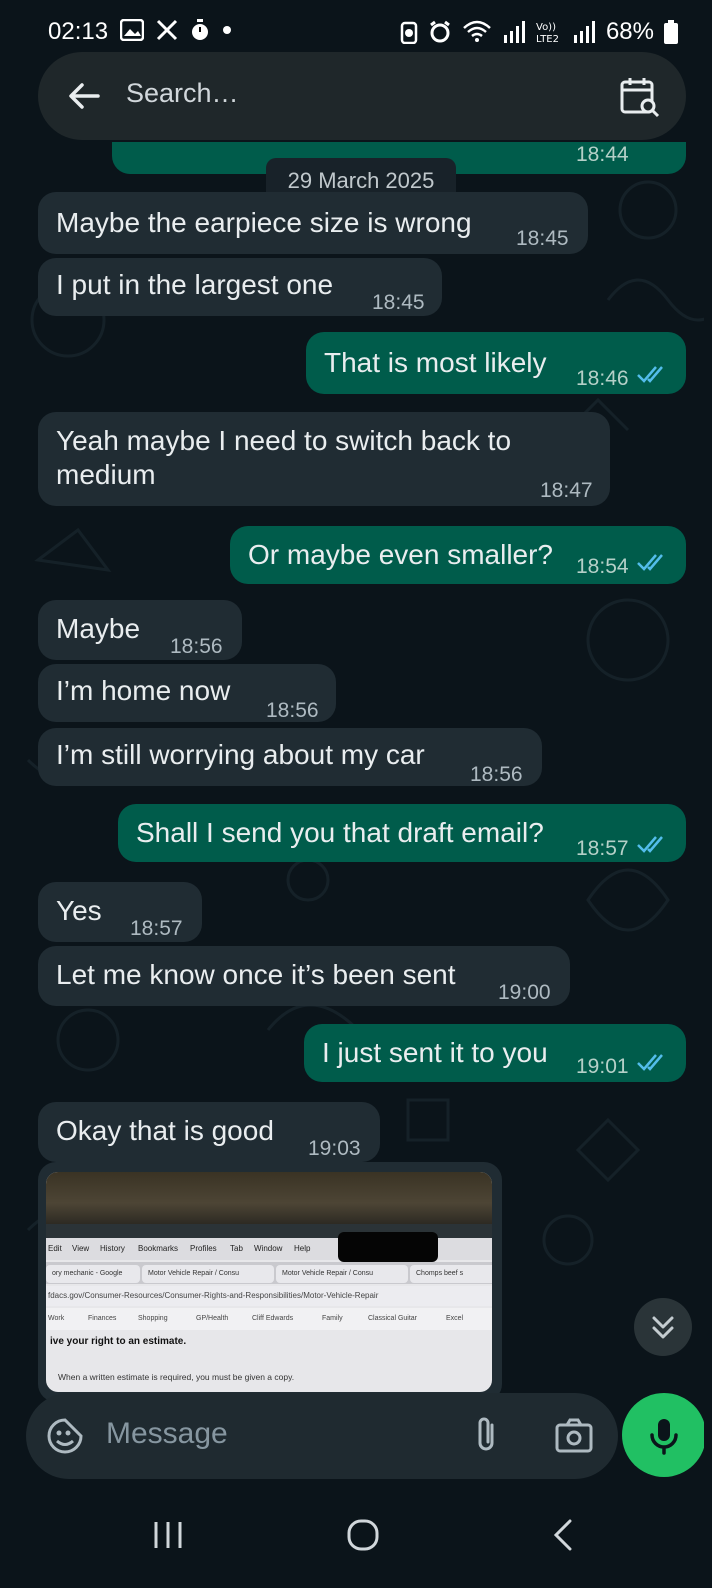 Image resolution: width=712 pixels, height=1588 pixels. What do you see at coordinates (79, 910) in the screenshot?
I see `message-text: Yes` at bounding box center [79, 910].